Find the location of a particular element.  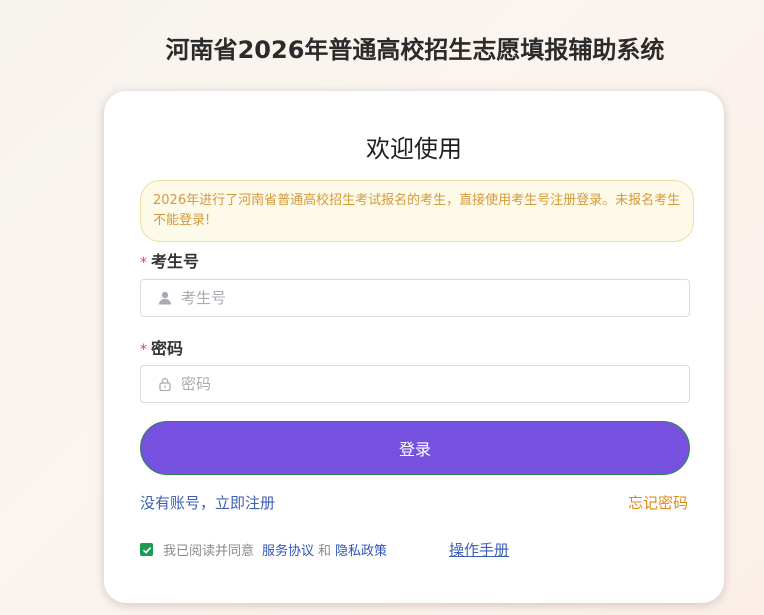

check-icon is located at coordinates (146, 550).